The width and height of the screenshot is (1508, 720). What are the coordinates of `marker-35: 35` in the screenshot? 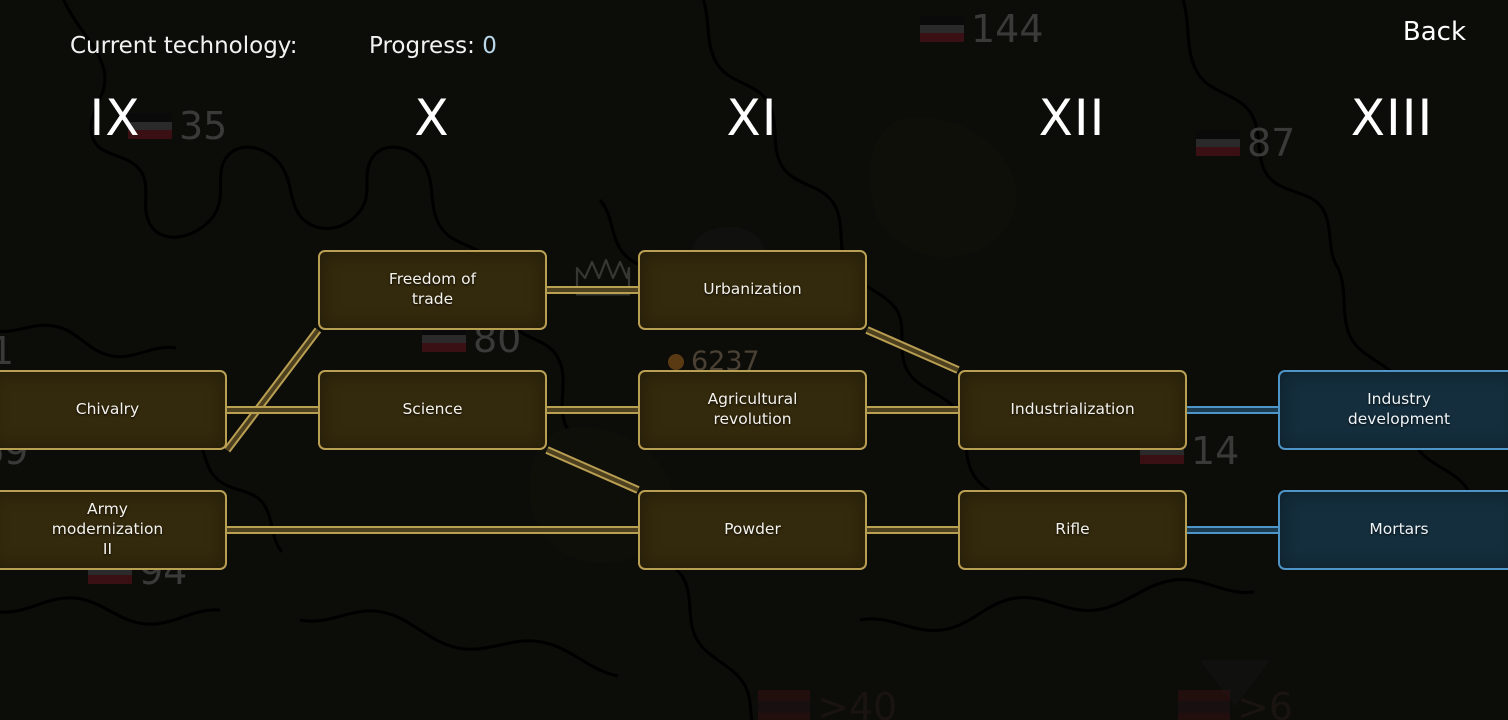 It's located at (177, 126).